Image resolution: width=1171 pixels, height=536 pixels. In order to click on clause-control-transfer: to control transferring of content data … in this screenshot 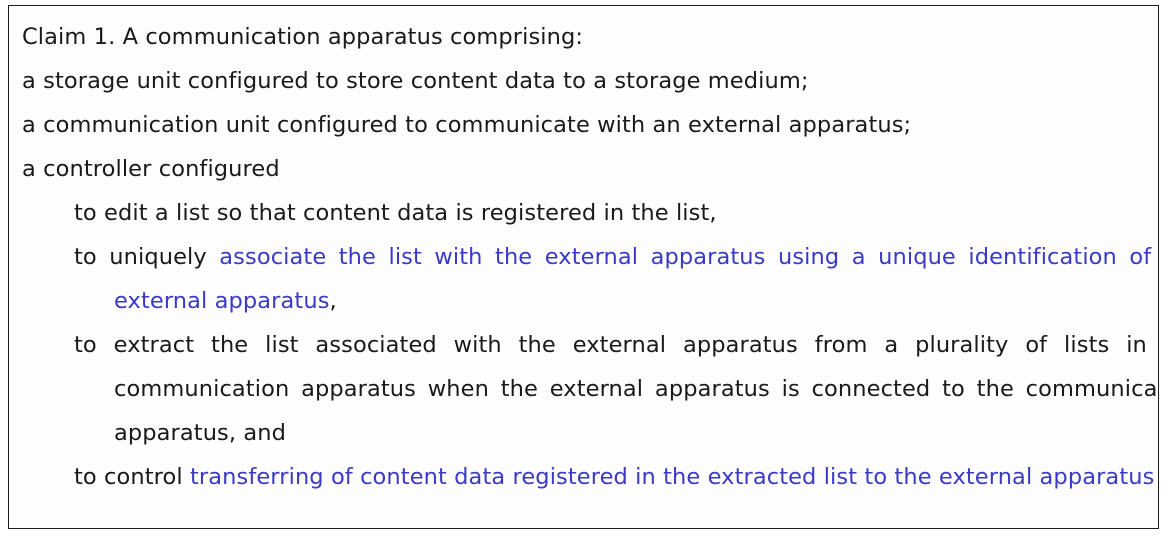, I will do `click(616, 477)`.